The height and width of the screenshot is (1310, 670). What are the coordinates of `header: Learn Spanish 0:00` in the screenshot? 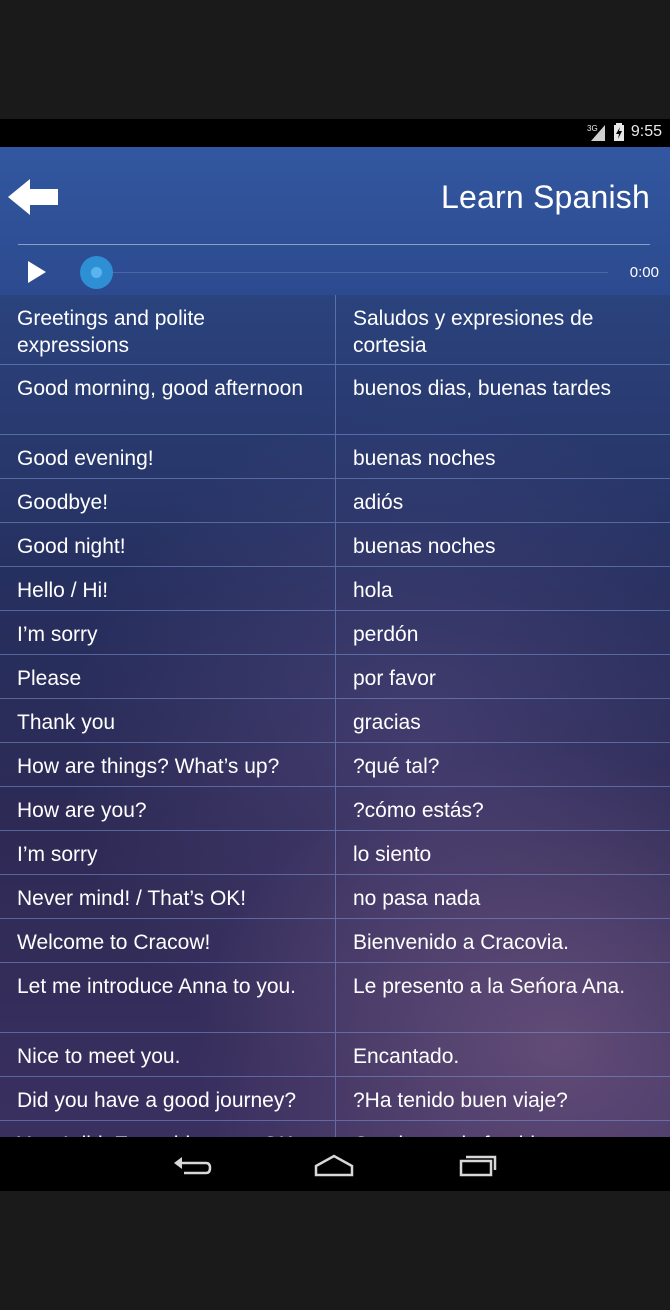 It's located at (335, 221).